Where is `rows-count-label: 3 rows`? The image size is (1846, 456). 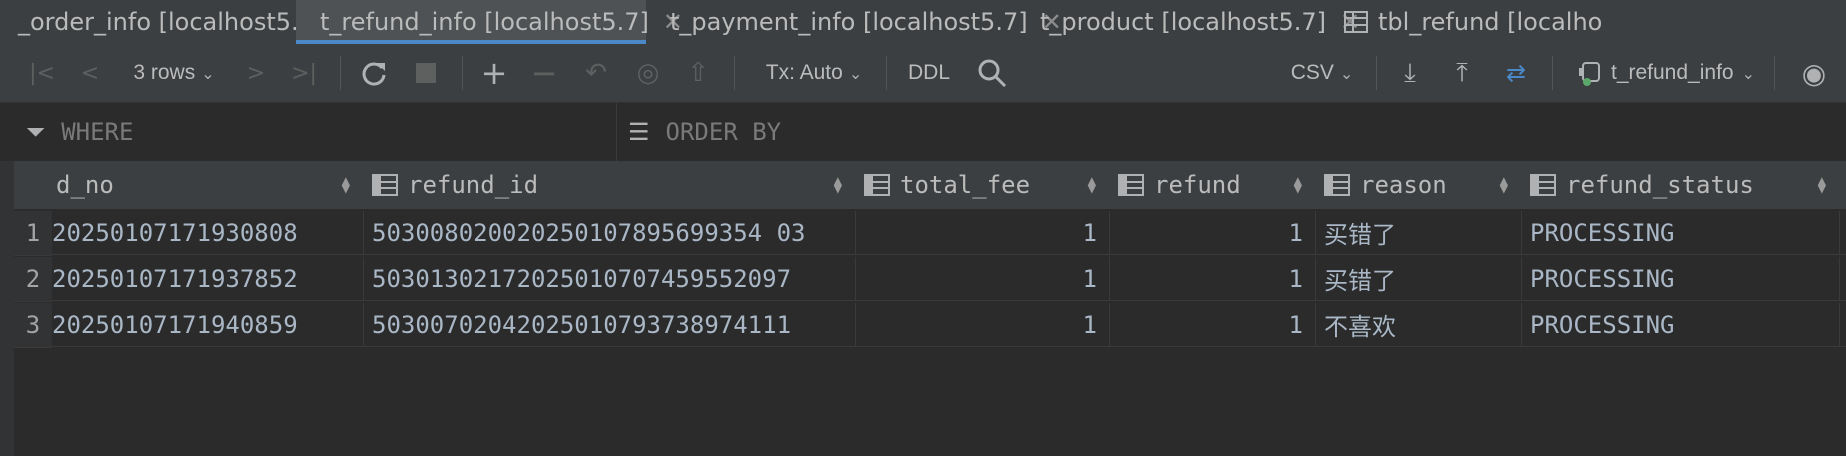 rows-count-label: 3 rows is located at coordinates (164, 72).